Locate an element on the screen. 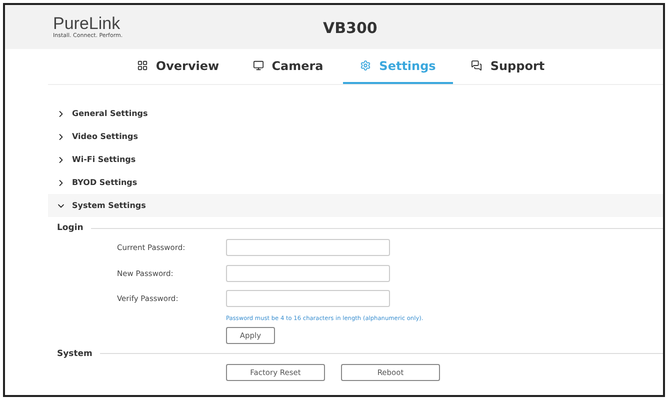 Image resolution: width=670 pixels, height=403 pixels. section-header: Wi-Fi Settings is located at coordinates (355, 159).